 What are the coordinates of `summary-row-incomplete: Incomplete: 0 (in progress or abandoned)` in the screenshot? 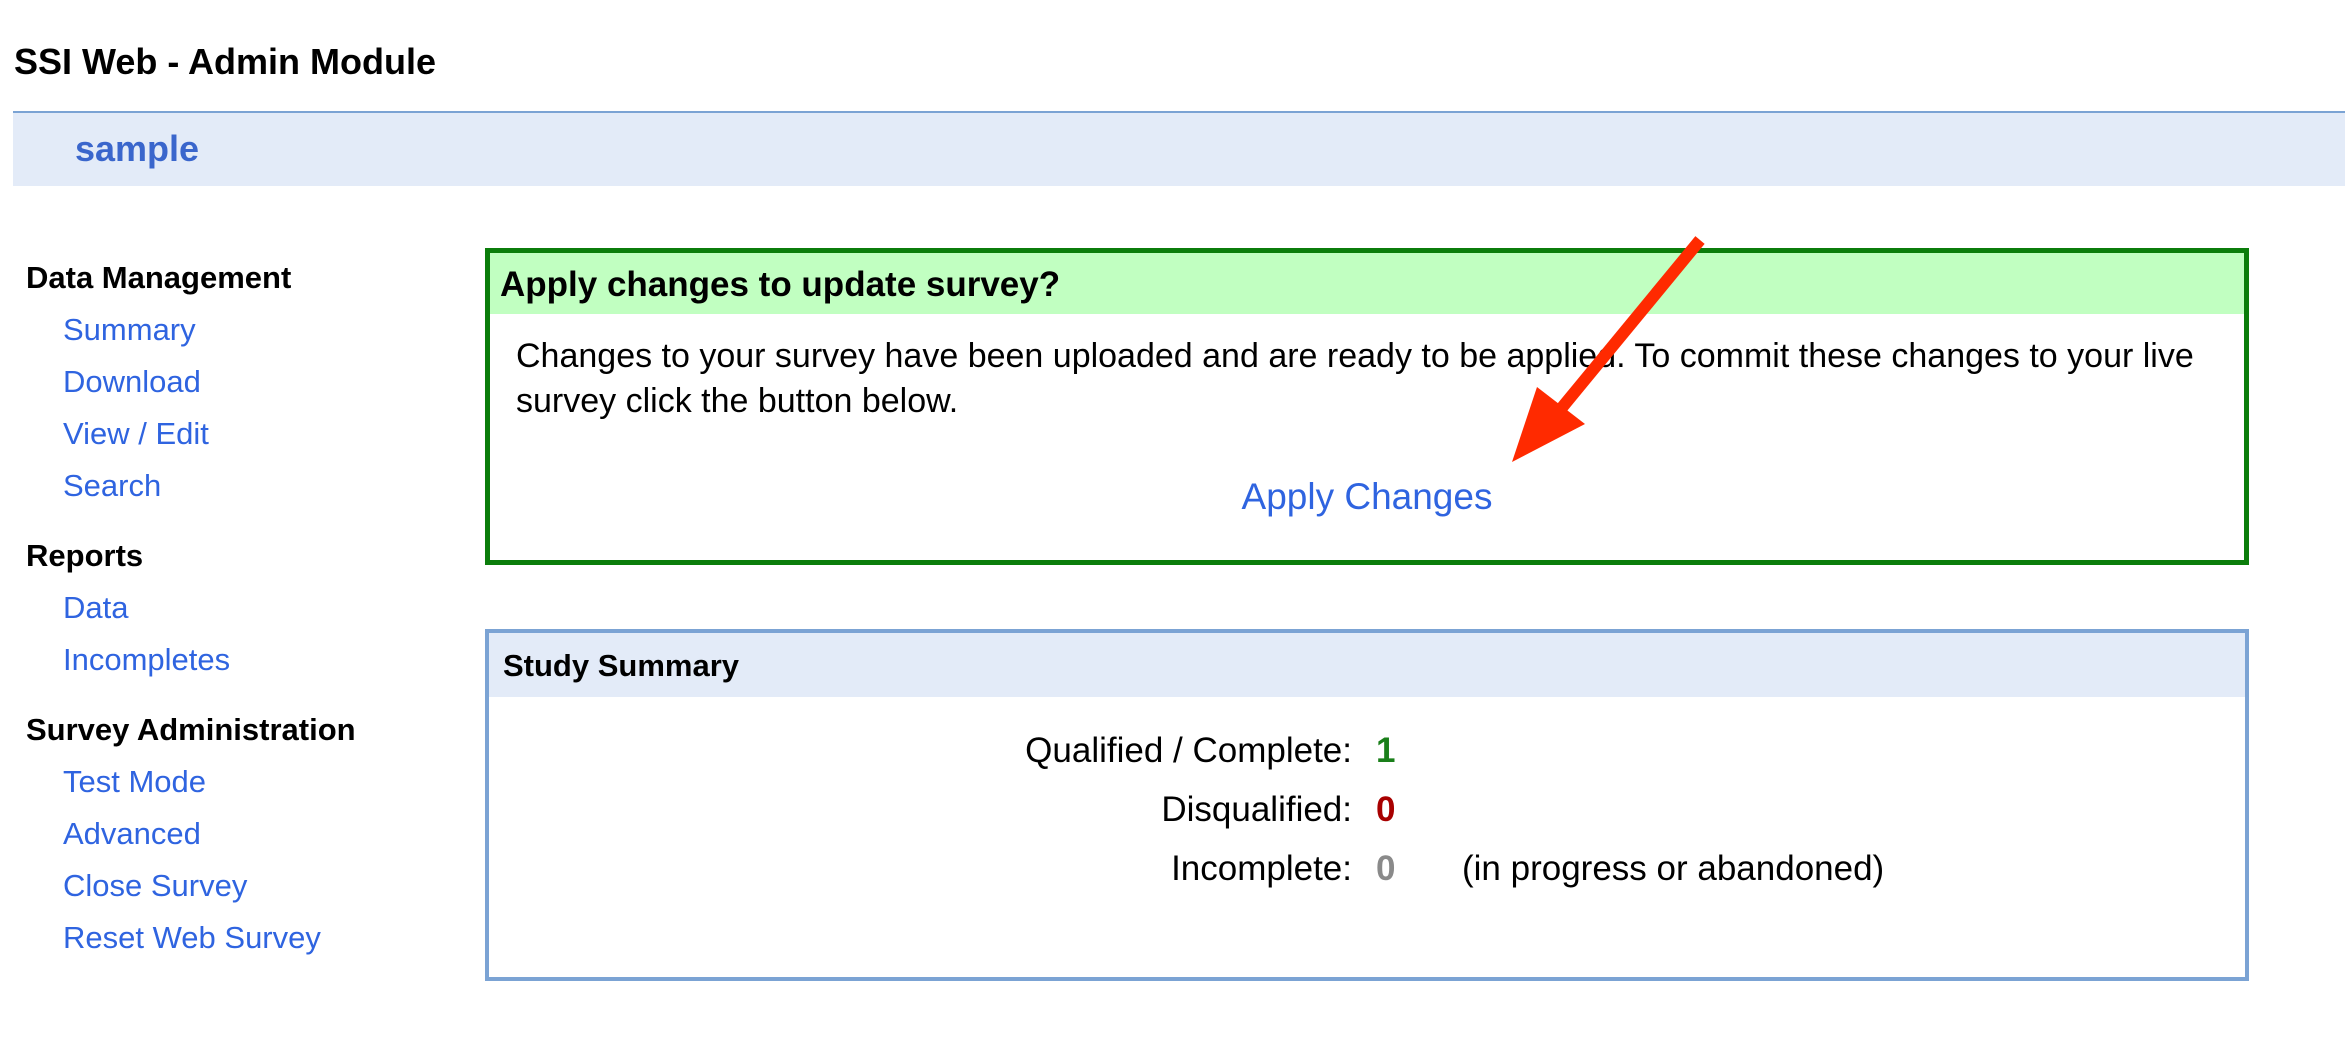 It's located at (1367, 868).